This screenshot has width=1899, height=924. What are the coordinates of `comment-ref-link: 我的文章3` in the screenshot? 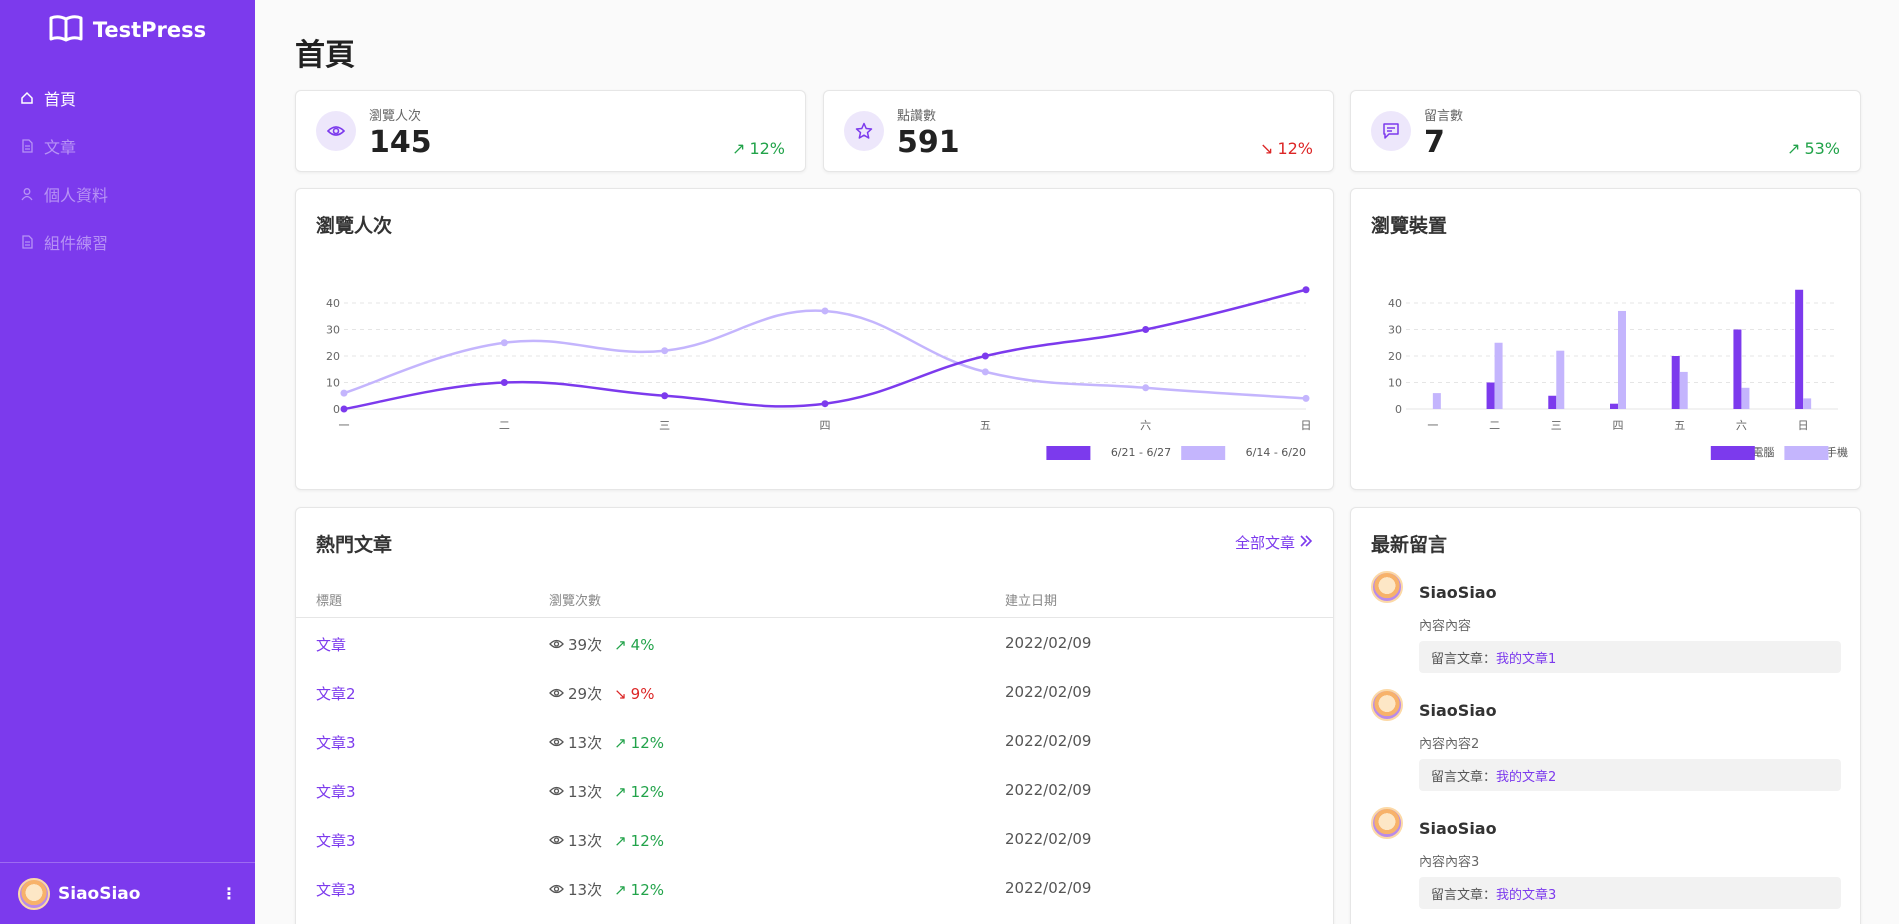 It's located at (1526, 893).